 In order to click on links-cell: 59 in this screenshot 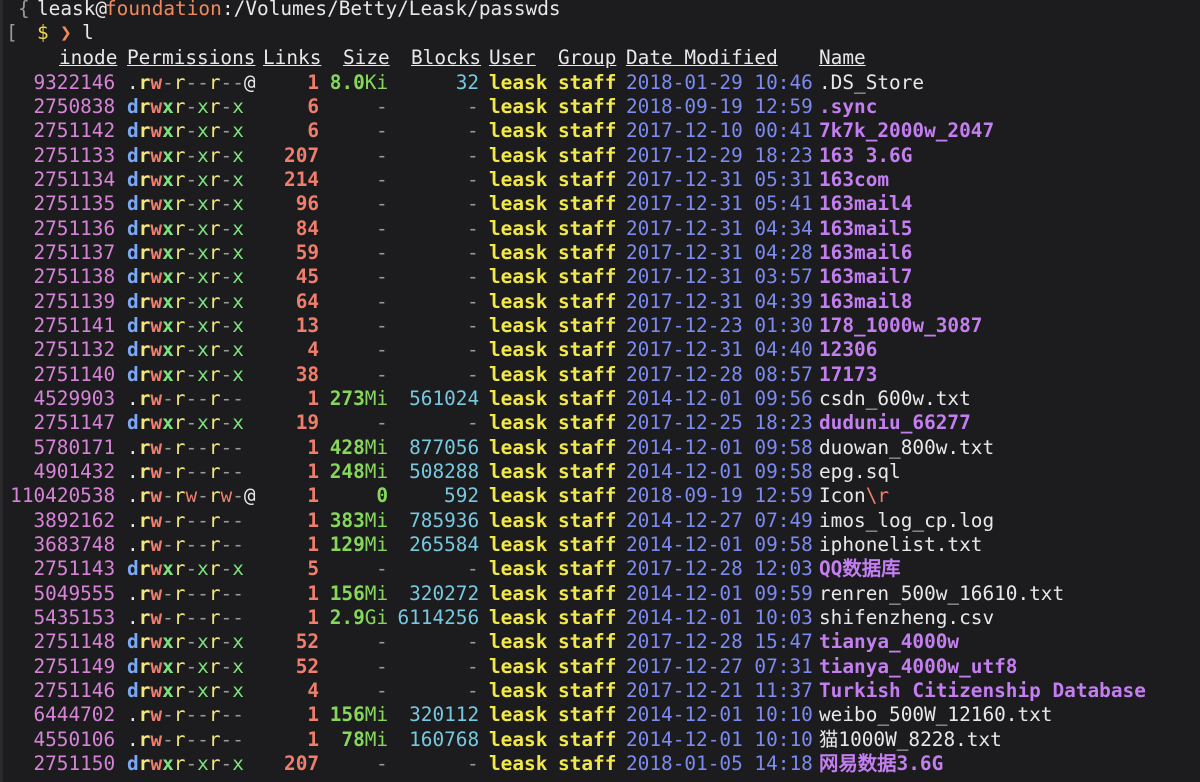, I will do `click(307, 252)`.